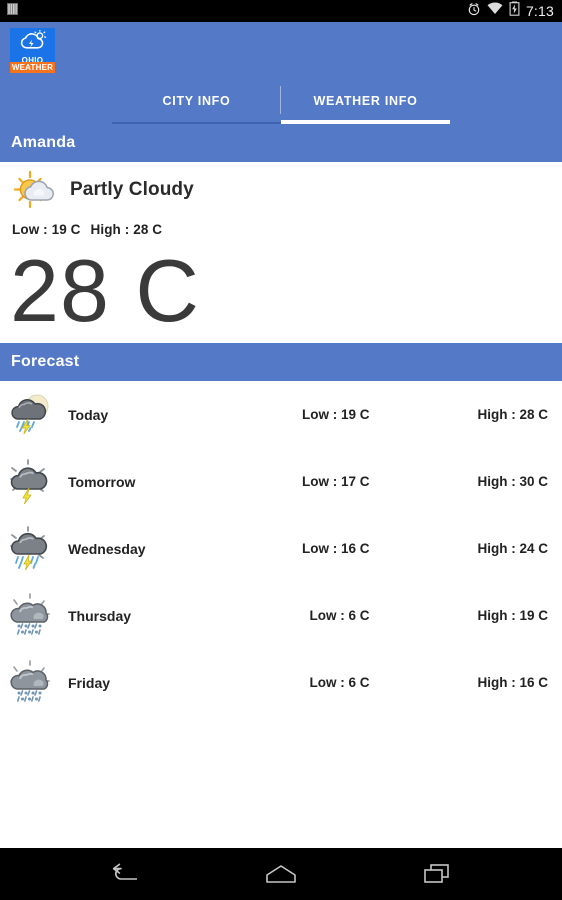  Describe the element at coordinates (196, 123) in the screenshot. I see `tab-city-info-underline` at that location.